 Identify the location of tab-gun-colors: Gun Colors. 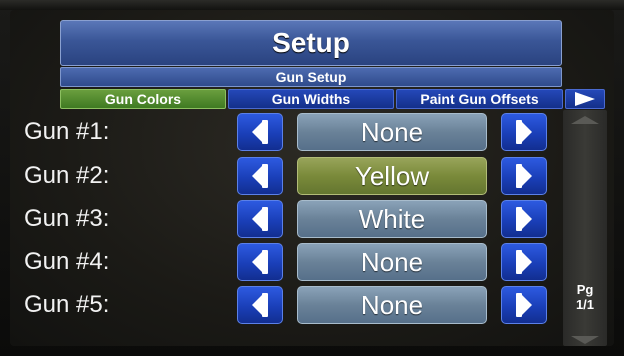
(143, 99).